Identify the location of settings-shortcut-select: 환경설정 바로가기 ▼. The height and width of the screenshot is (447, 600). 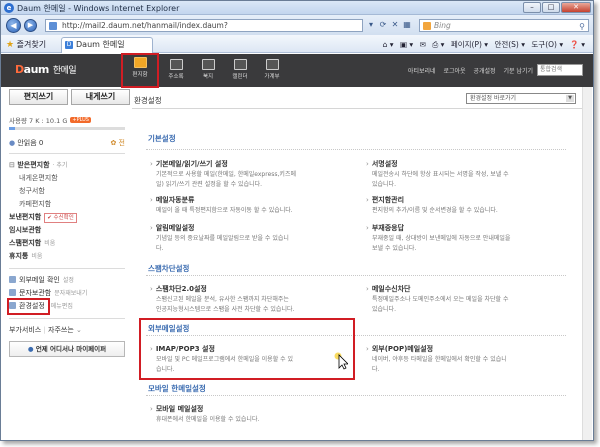
(521, 98).